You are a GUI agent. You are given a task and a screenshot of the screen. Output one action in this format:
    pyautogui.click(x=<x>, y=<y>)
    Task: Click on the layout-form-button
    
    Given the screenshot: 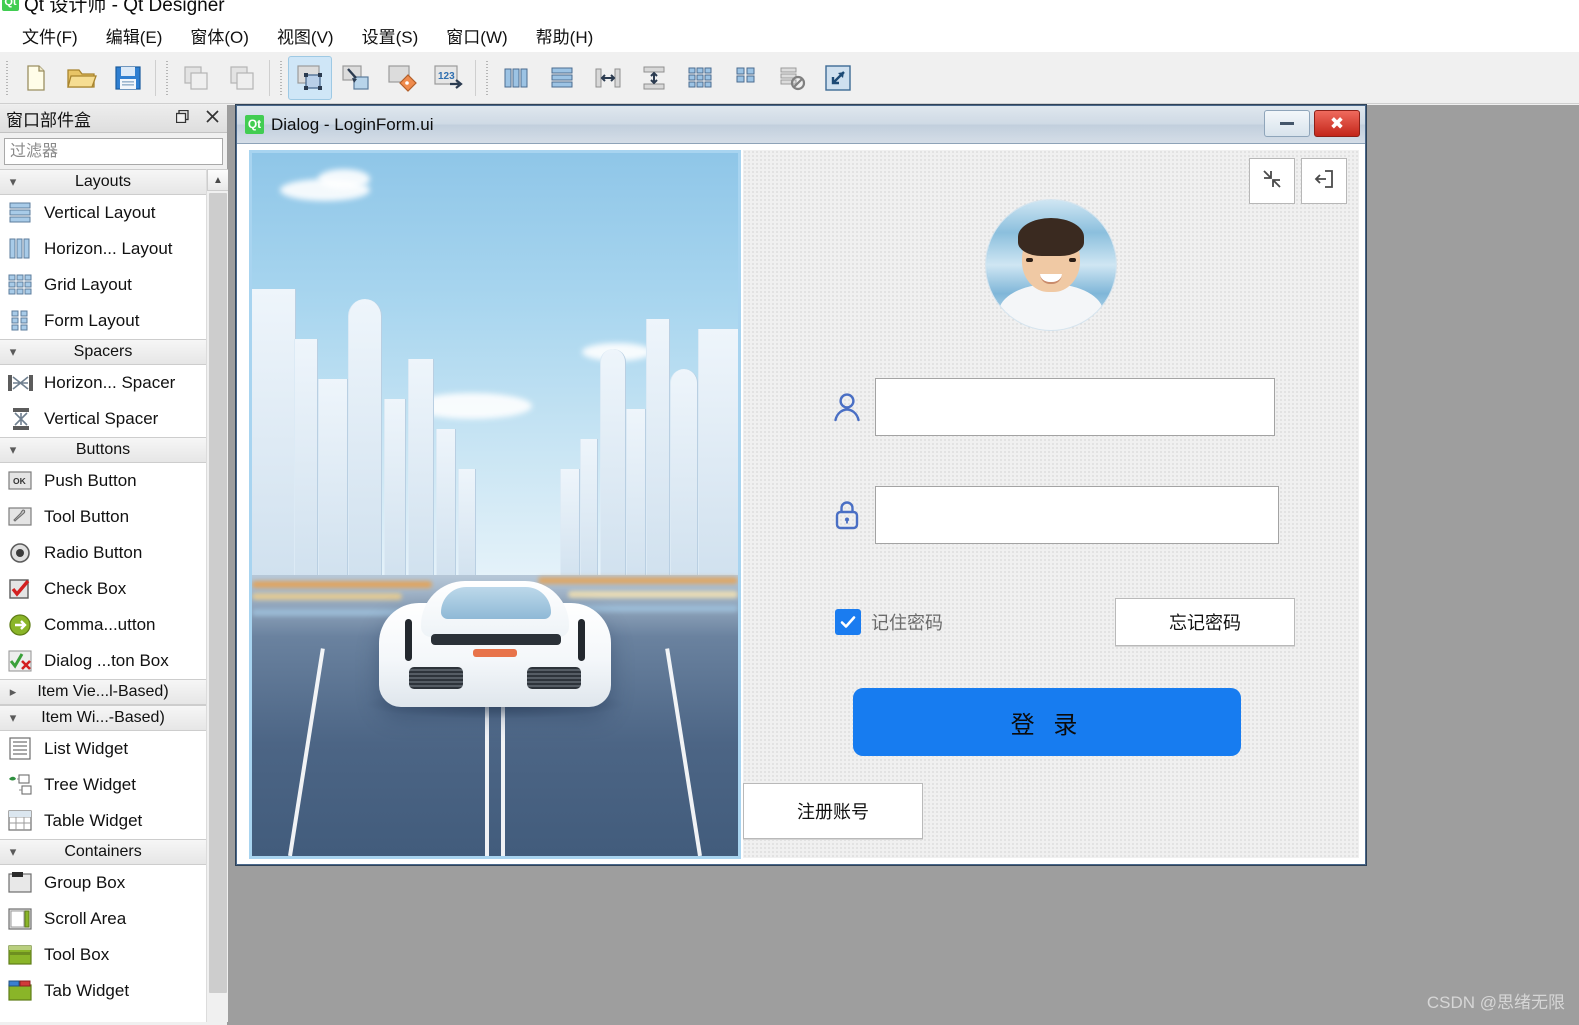 What is the action you would take?
    pyautogui.click(x=746, y=78)
    